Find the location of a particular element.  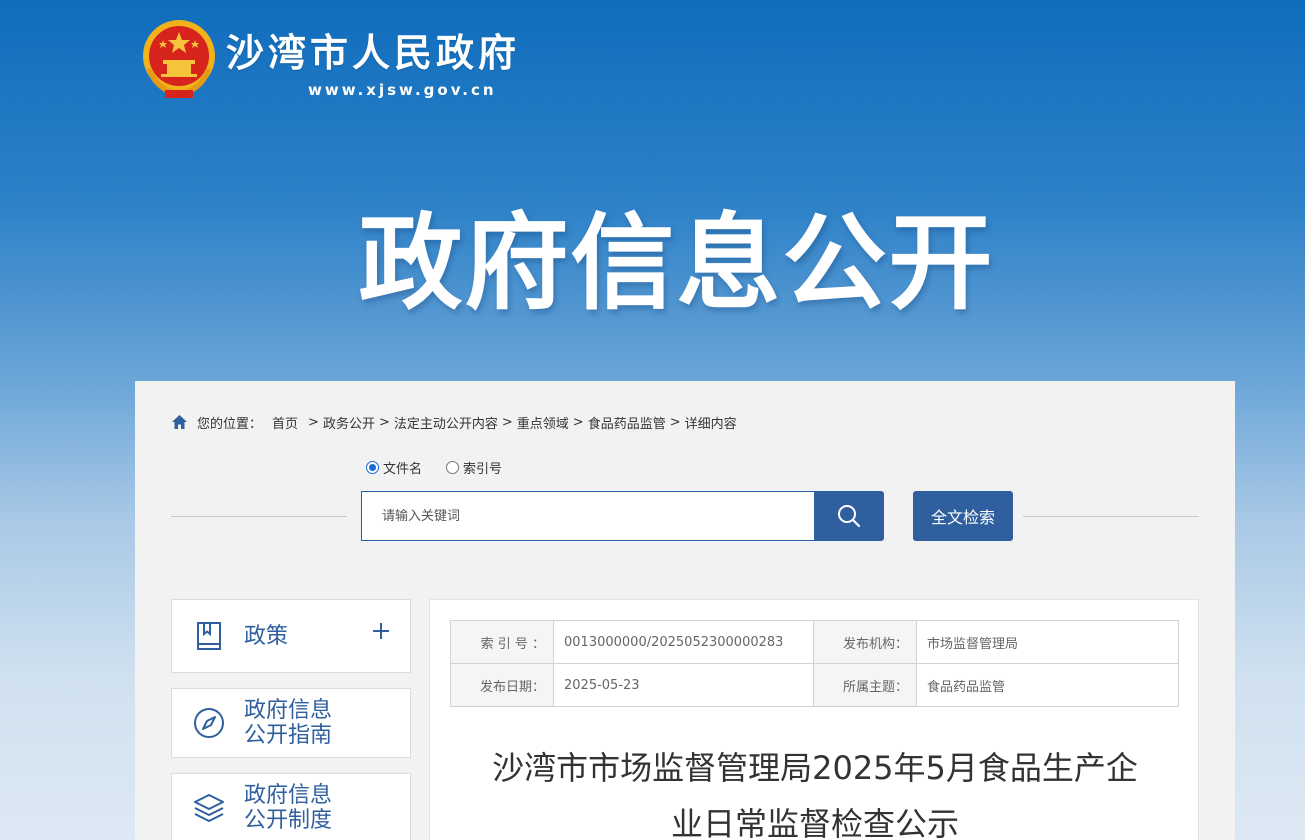

radio-index-label: 索引号 is located at coordinates (483, 469).